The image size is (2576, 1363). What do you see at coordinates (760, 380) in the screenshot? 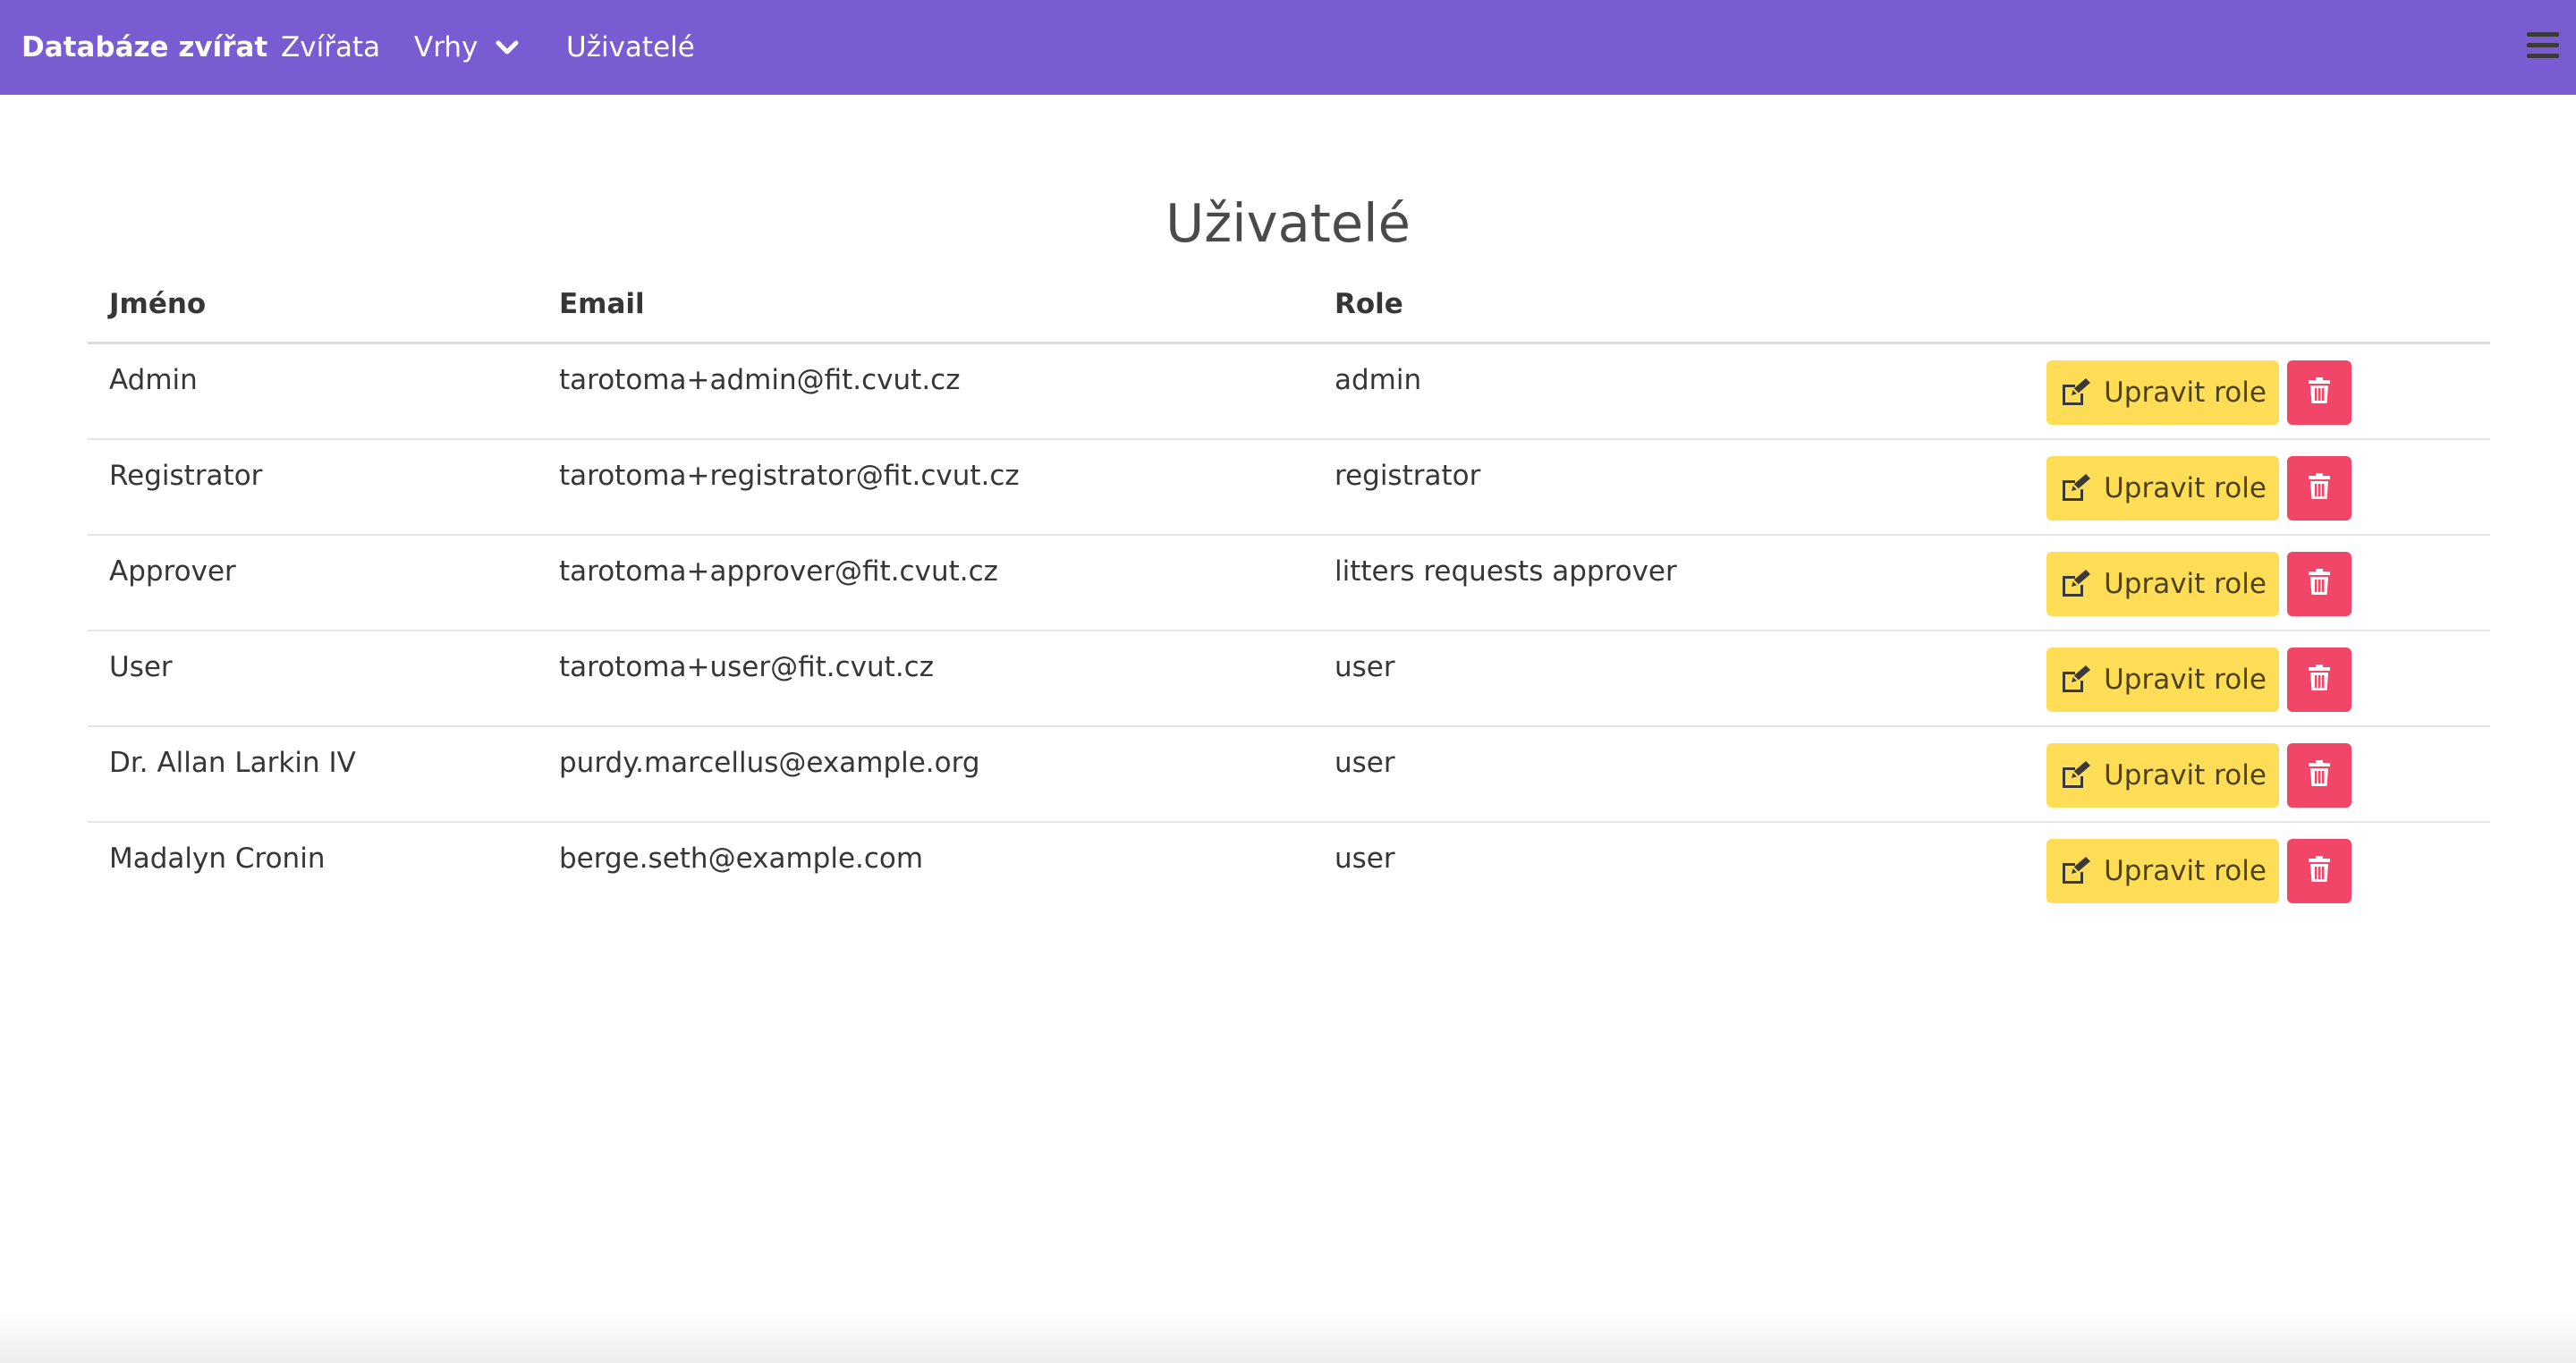
I see `cell-email: tarotoma+admin@fit.cvut.cz` at bounding box center [760, 380].